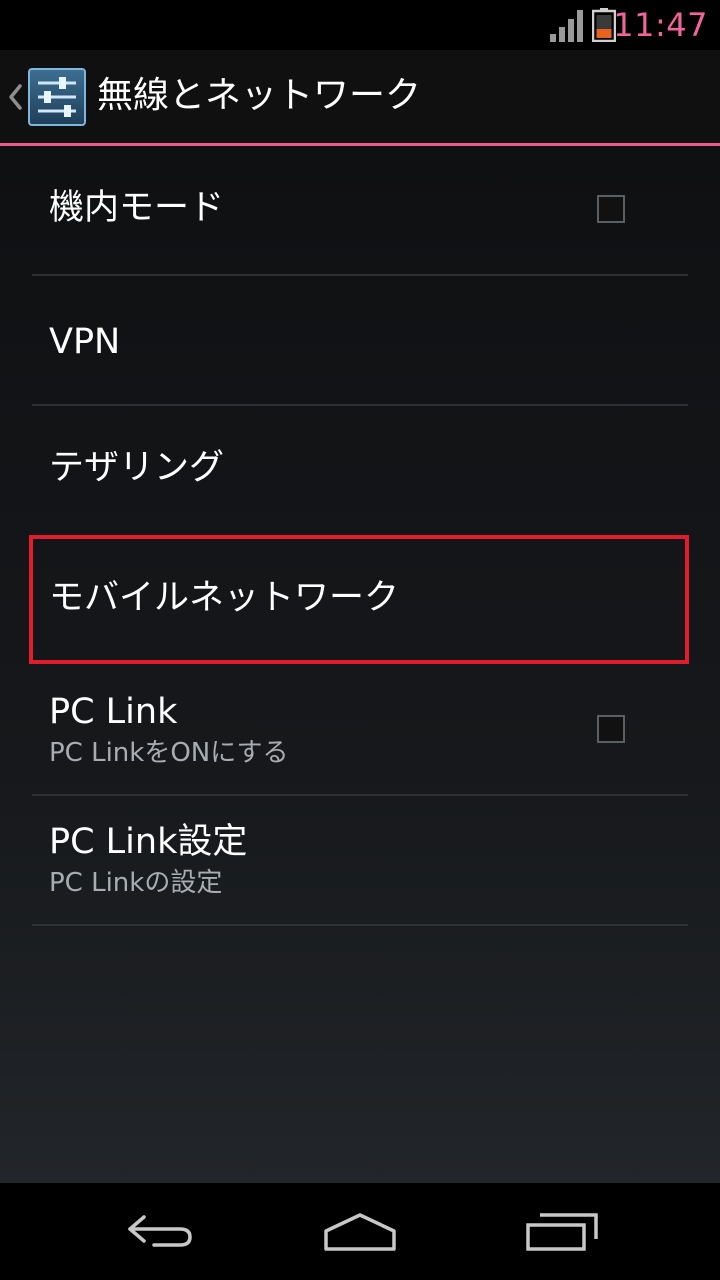 This screenshot has height=1280, width=720. Describe the element at coordinates (360, 470) in the screenshot. I see `settings-item-tethering: テザリング` at that location.